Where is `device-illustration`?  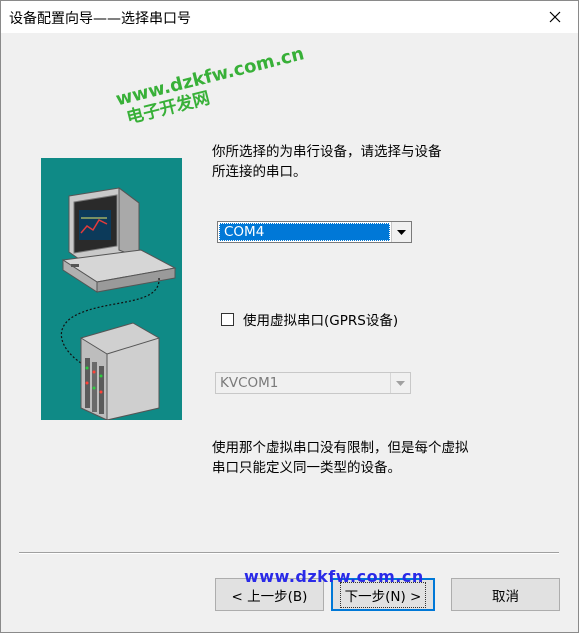 device-illustration is located at coordinates (111, 289).